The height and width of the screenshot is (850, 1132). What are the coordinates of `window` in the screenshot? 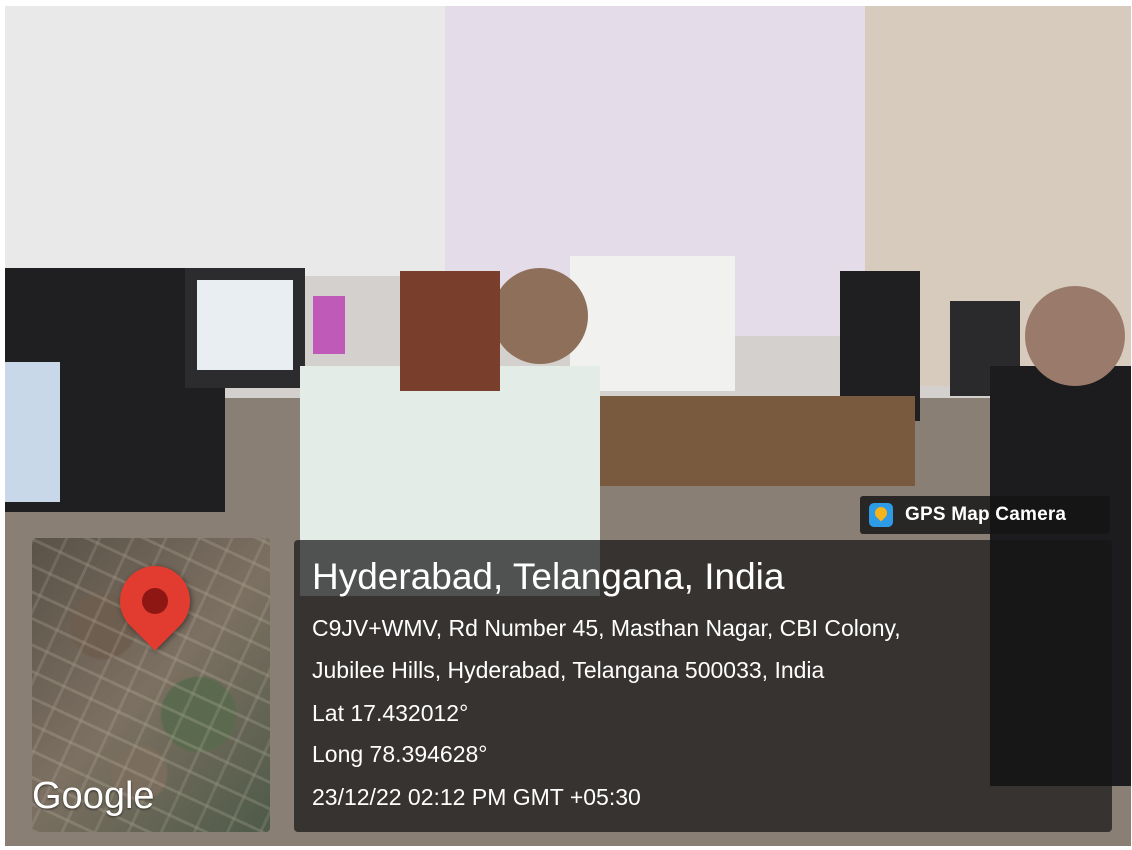 It's located at (225, 141).